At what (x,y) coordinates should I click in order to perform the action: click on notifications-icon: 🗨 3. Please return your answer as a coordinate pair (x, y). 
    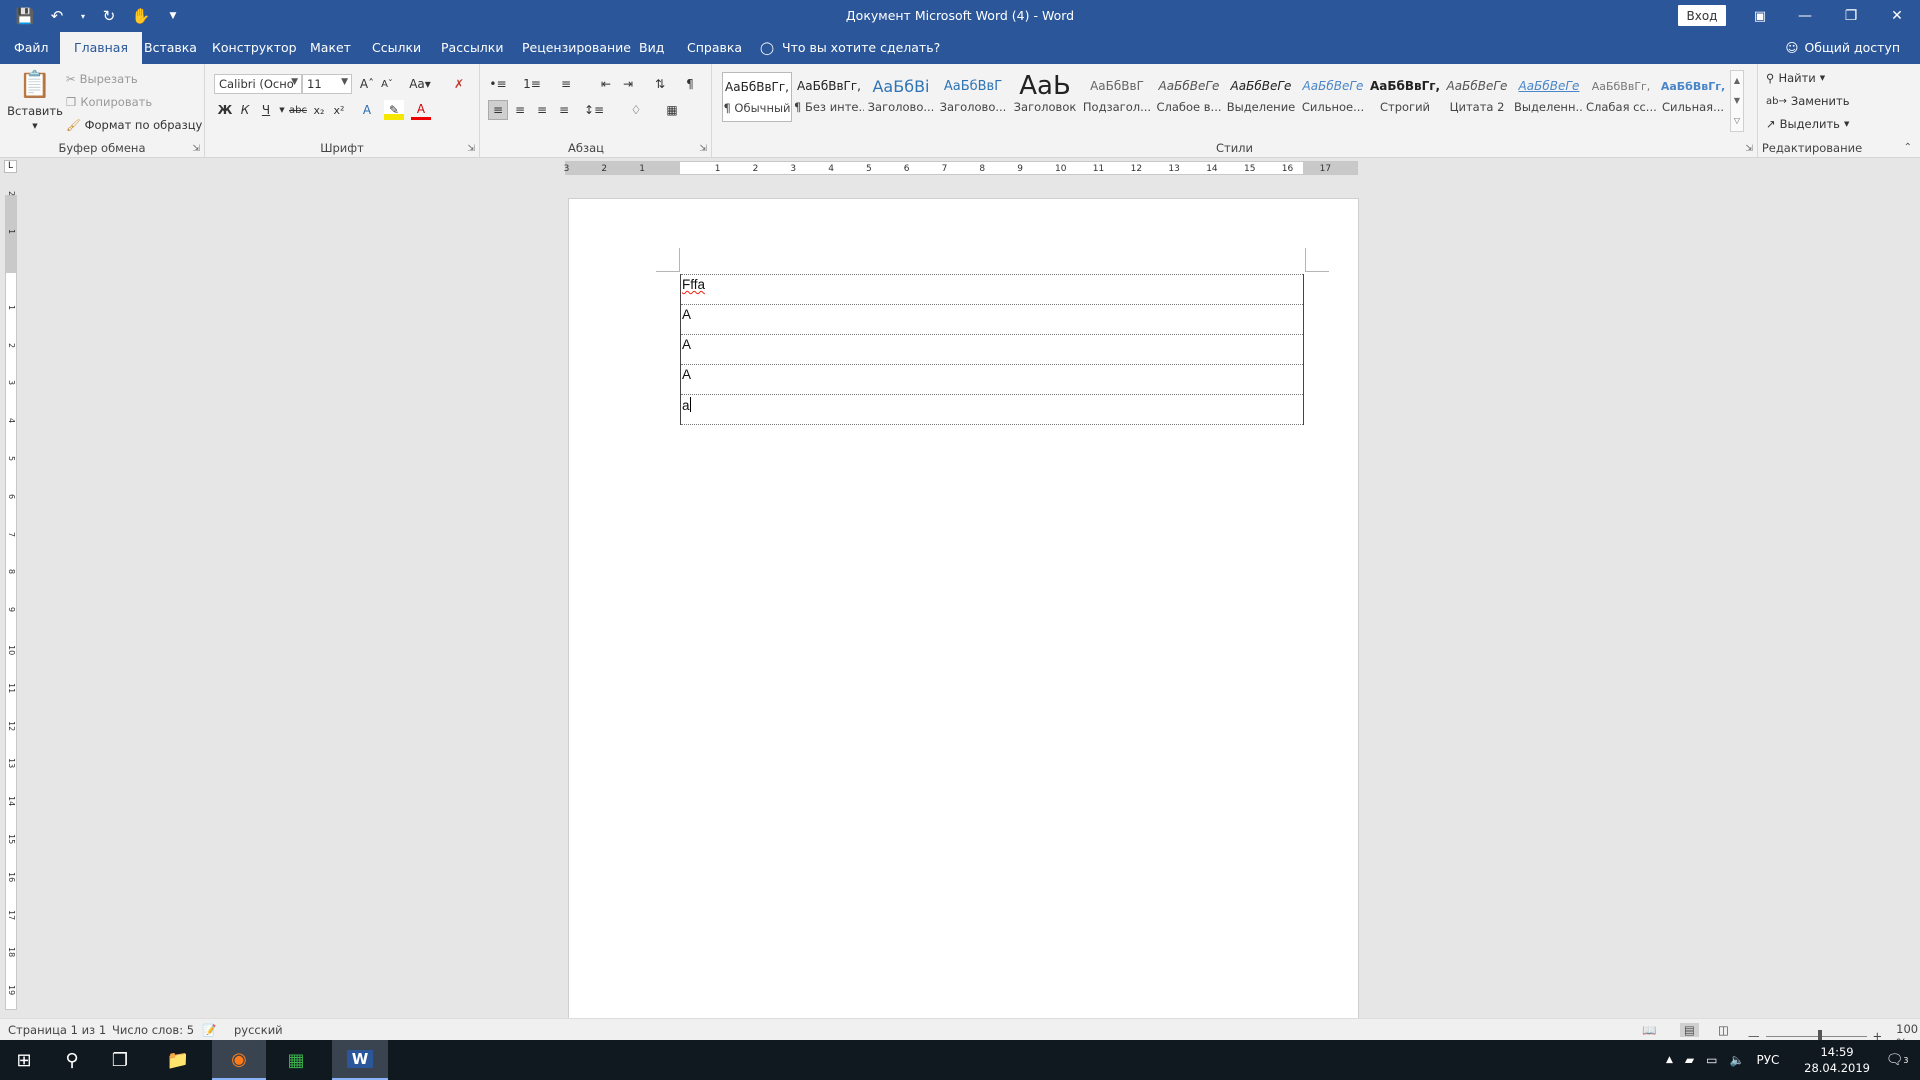
    Looking at the image, I should click on (1897, 1060).